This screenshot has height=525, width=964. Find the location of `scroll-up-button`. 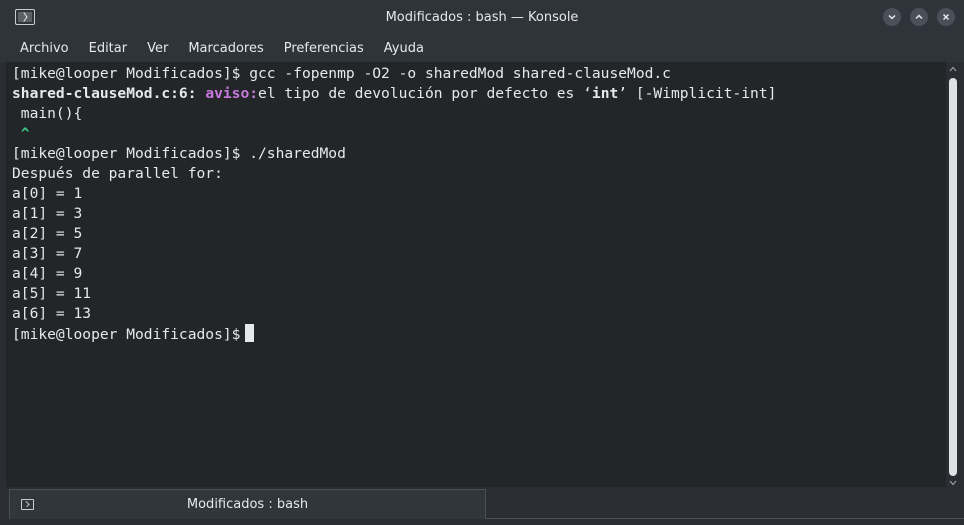

scroll-up-button is located at coordinates (953, 69).